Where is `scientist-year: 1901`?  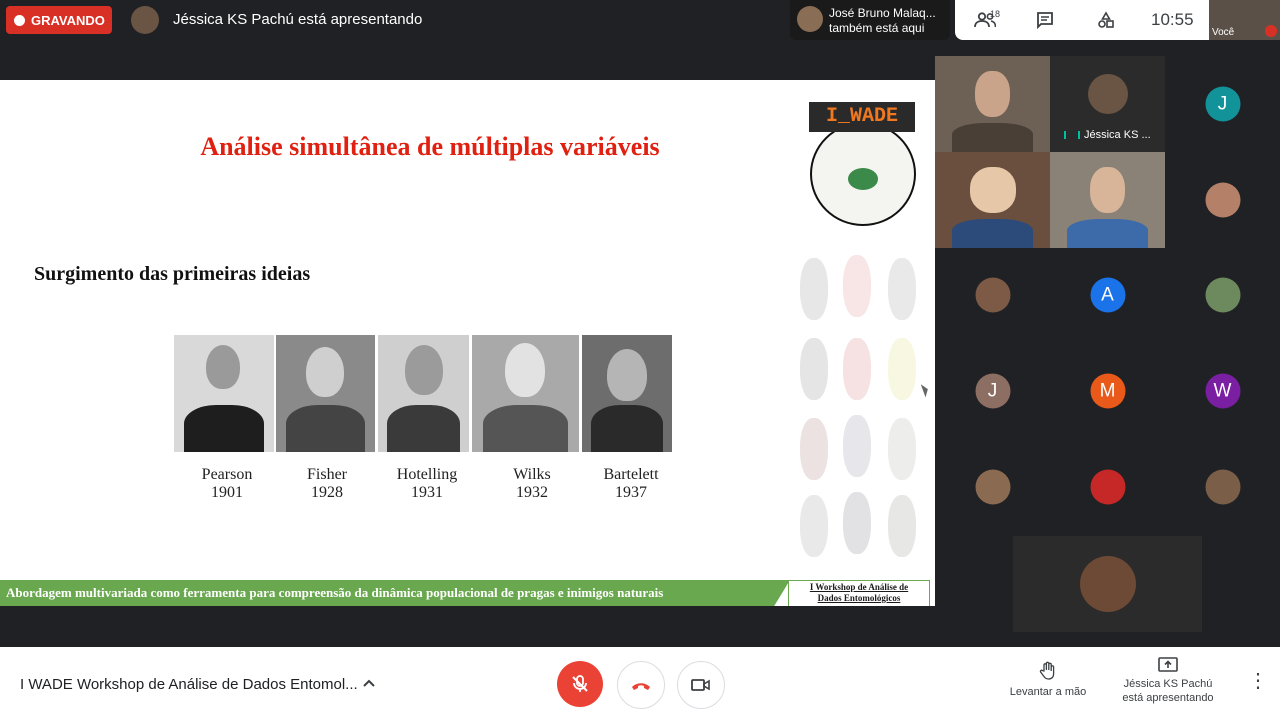 scientist-year: 1901 is located at coordinates (227, 492).